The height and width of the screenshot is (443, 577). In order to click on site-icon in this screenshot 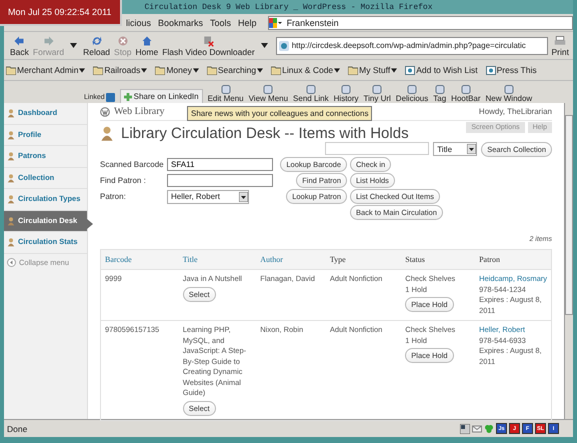, I will do `click(283, 45)`.